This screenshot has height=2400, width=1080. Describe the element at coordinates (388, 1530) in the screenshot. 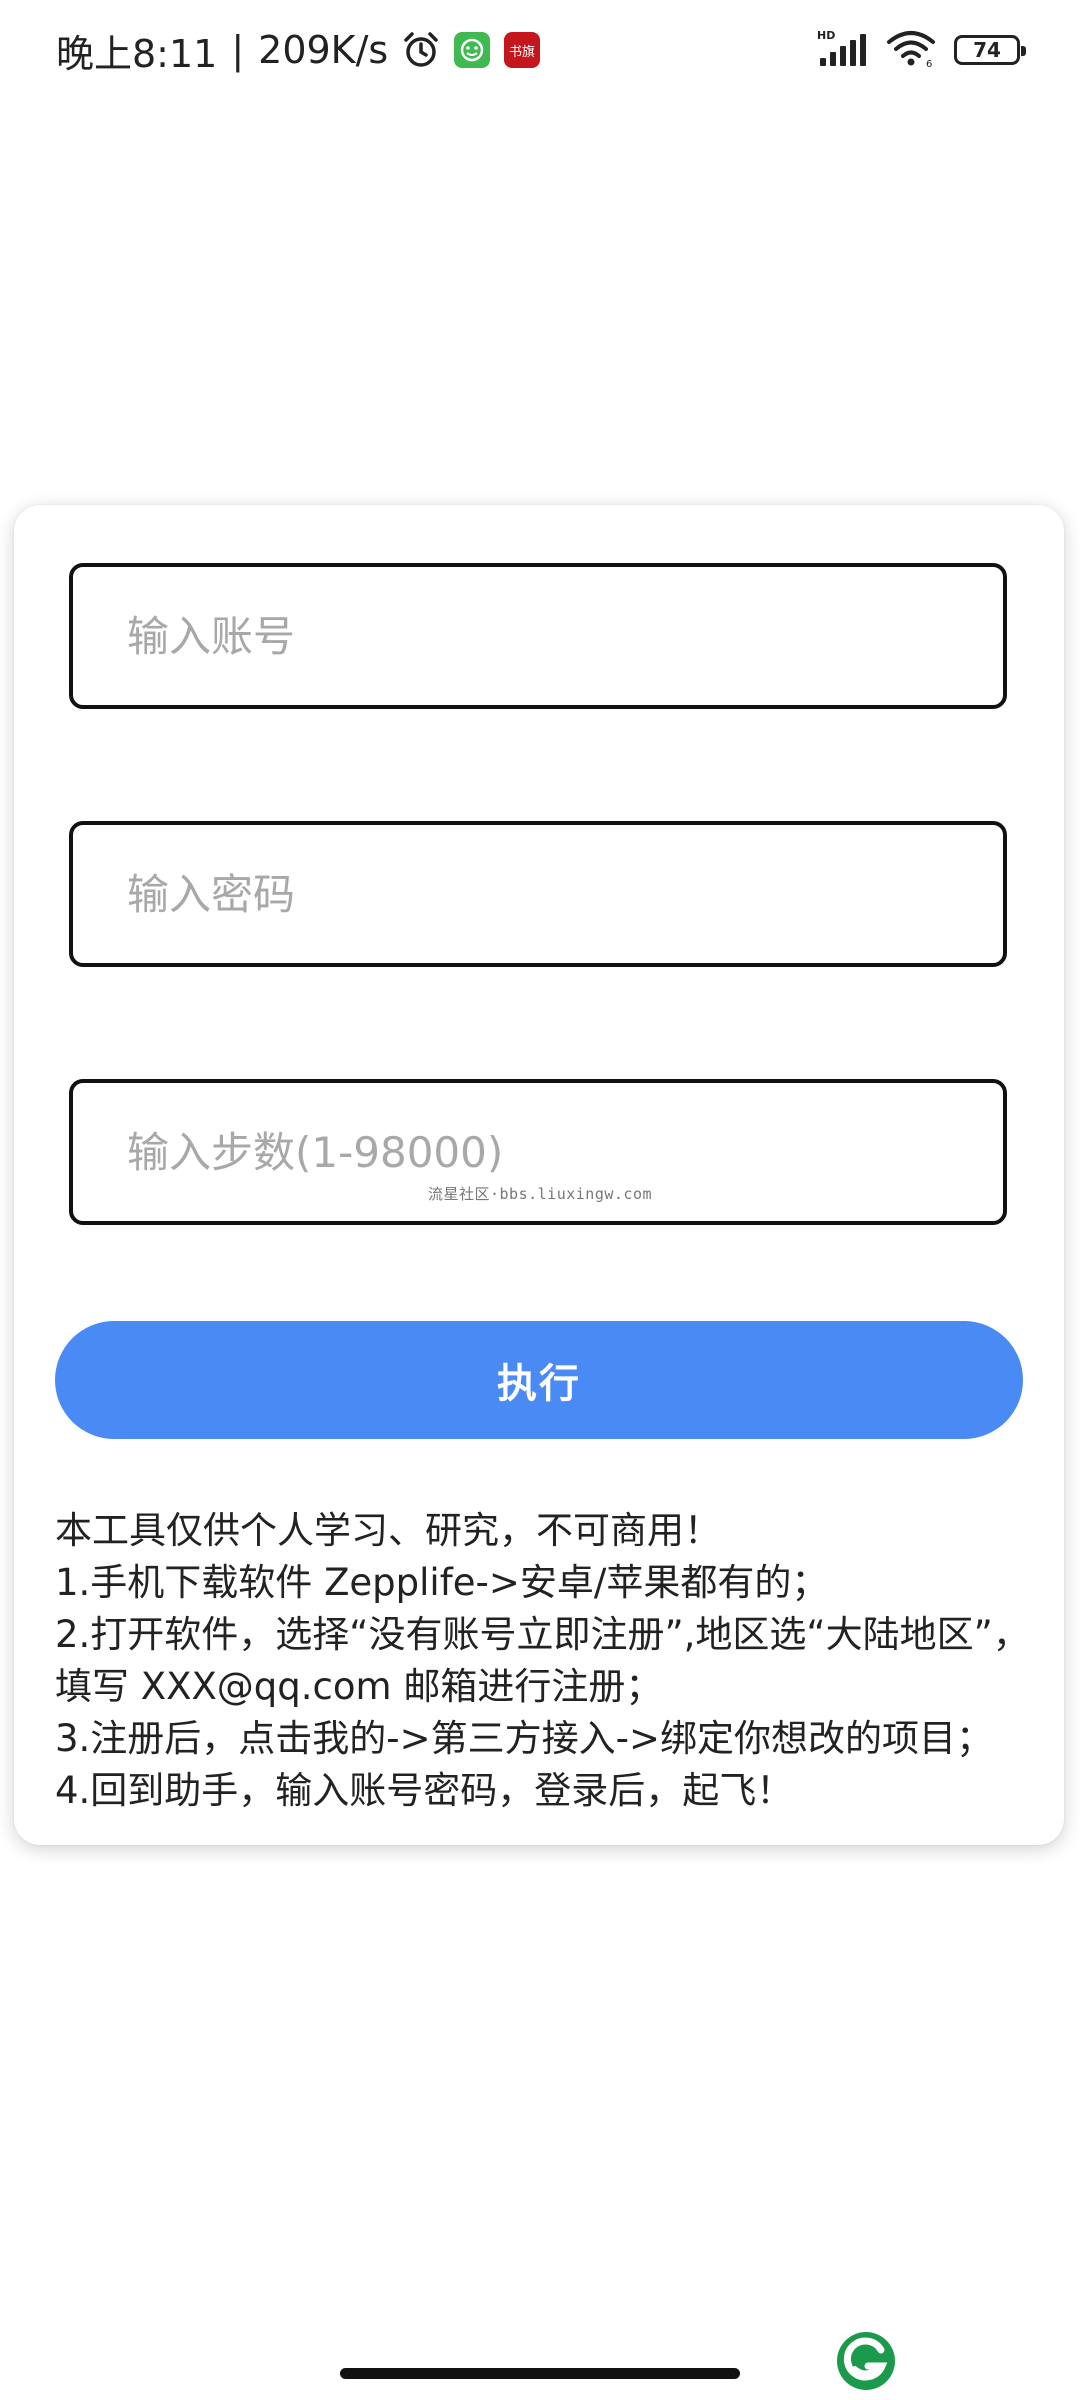

I see `instruction-line: 本工具仅供个人学习、研究，不可商用！` at that location.